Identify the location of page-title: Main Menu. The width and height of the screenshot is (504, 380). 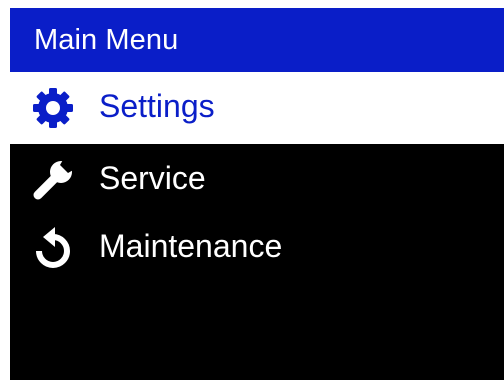
(106, 39).